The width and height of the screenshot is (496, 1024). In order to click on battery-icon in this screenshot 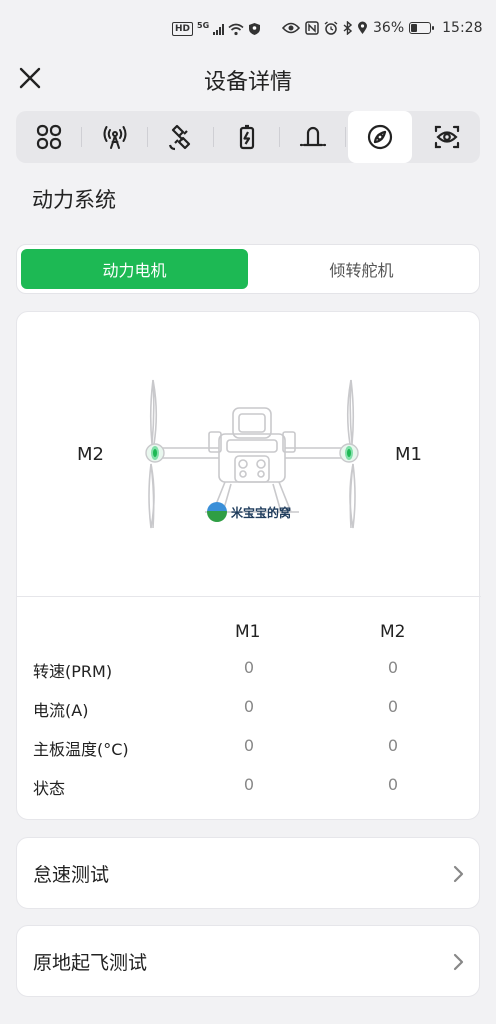, I will do `click(422, 28)`.